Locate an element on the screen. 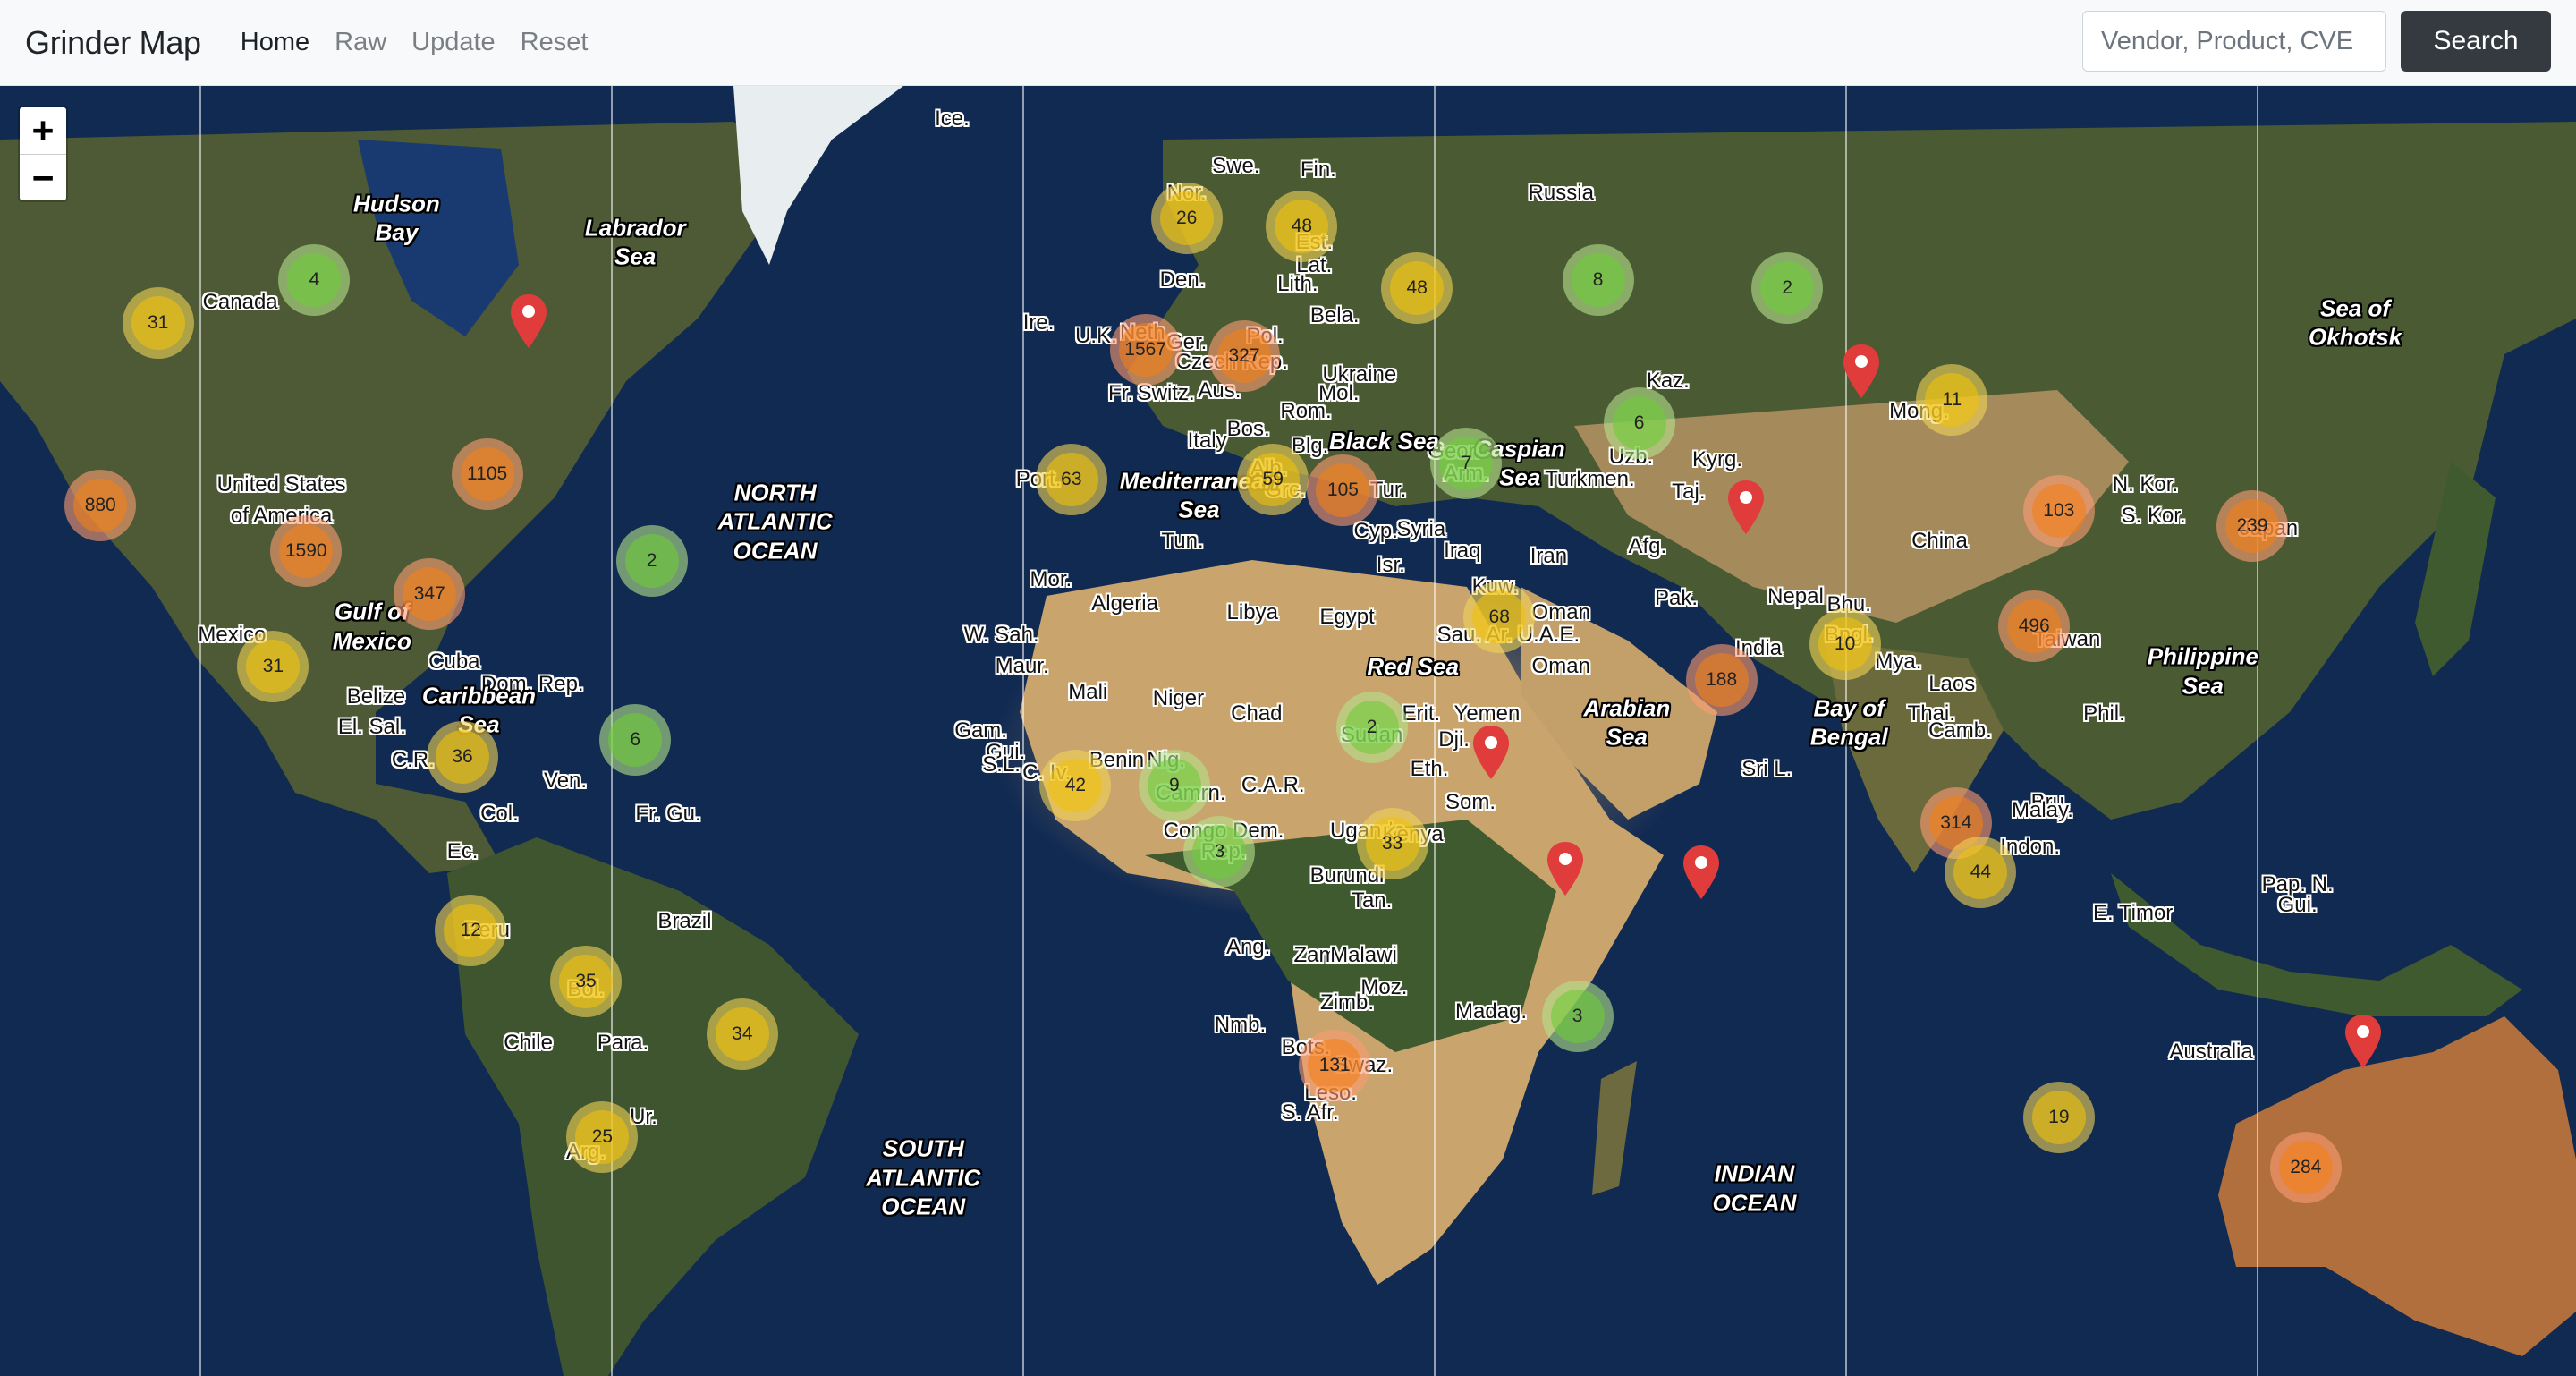 This screenshot has width=2576, height=1376. country-label: Fin. is located at coordinates (1318, 170).